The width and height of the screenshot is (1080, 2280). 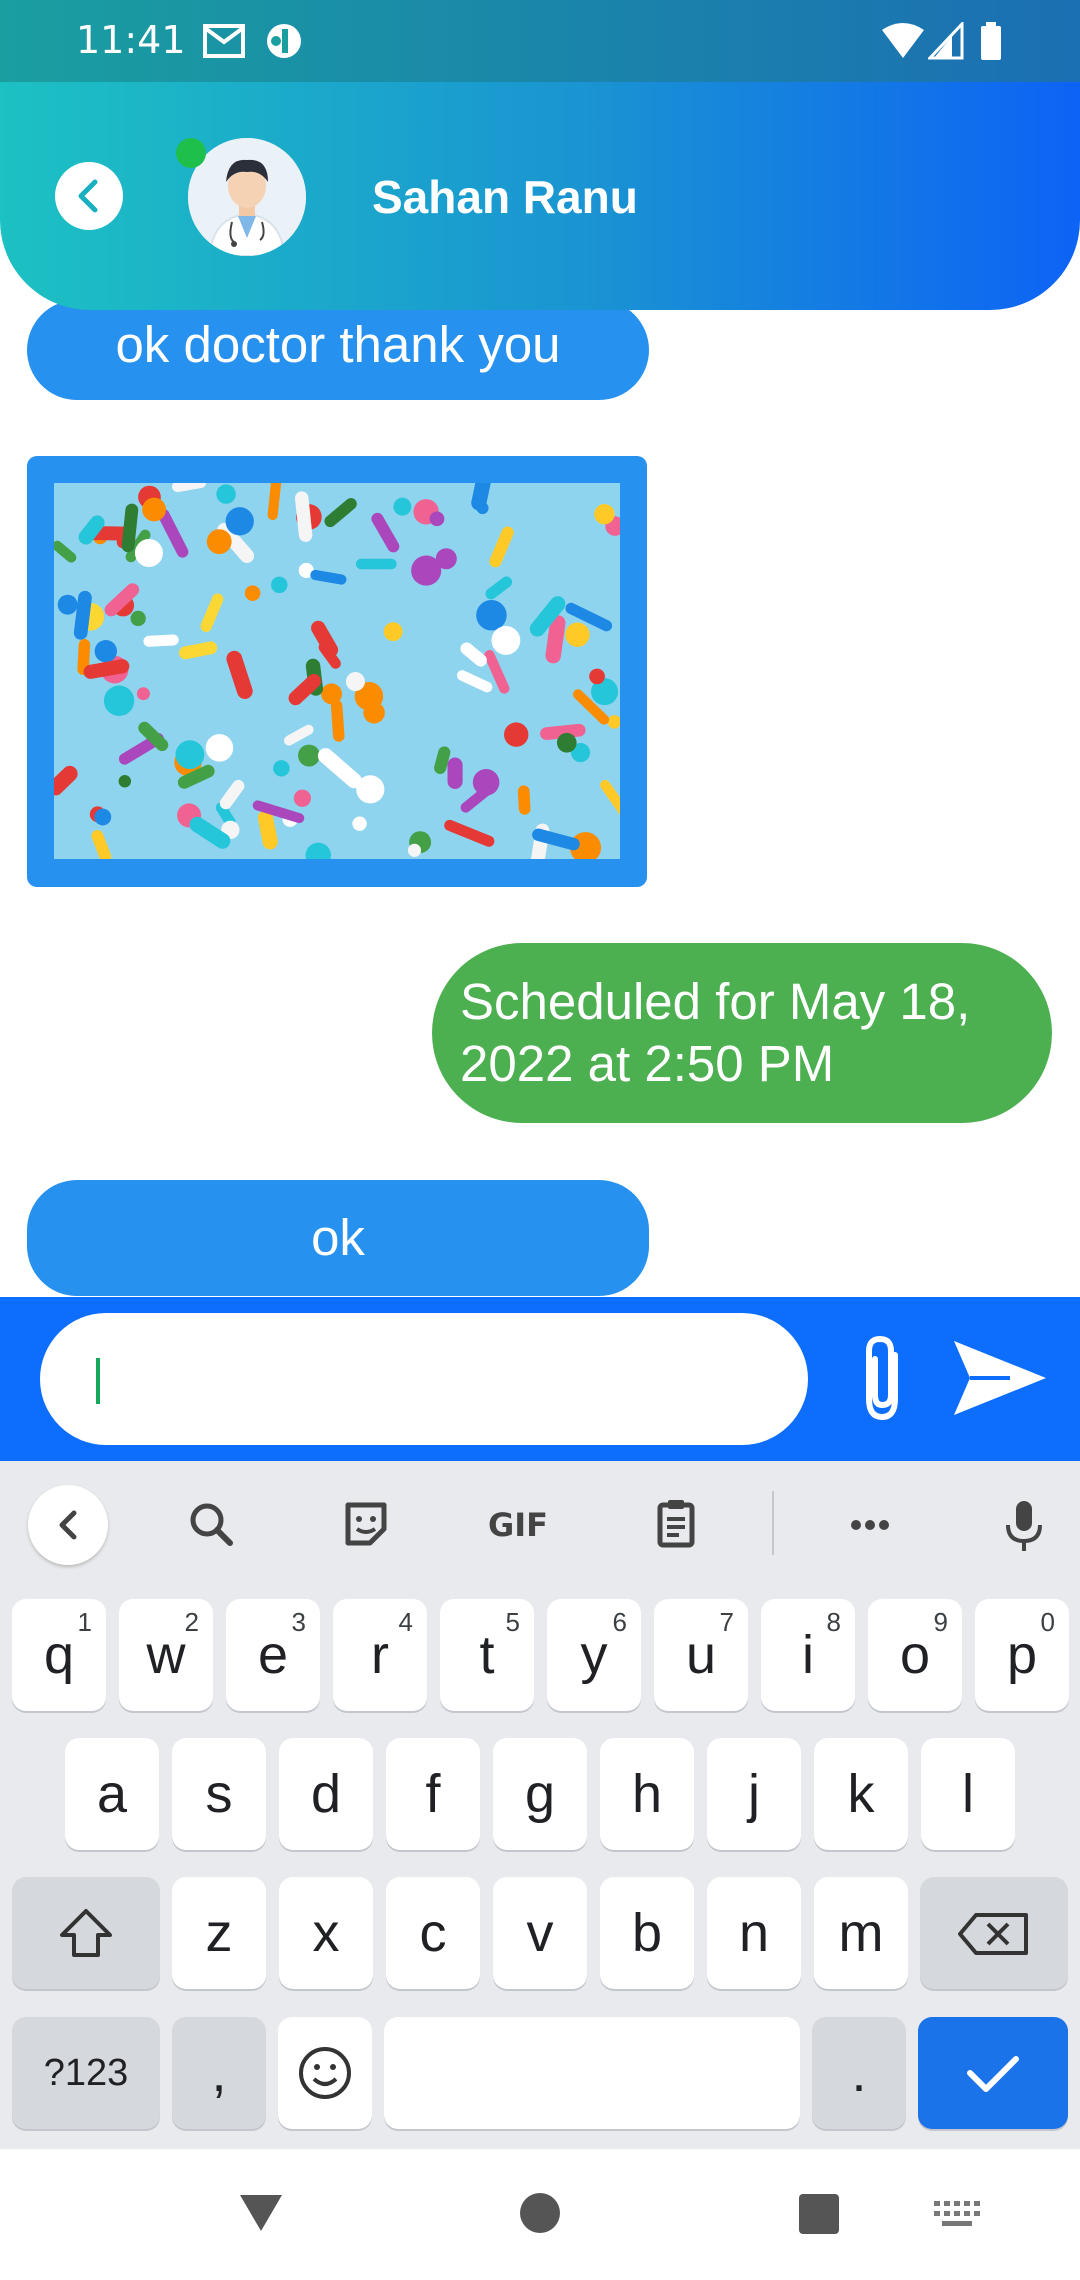 What do you see at coordinates (166, 1655) in the screenshot?
I see `key-w: w2` at bounding box center [166, 1655].